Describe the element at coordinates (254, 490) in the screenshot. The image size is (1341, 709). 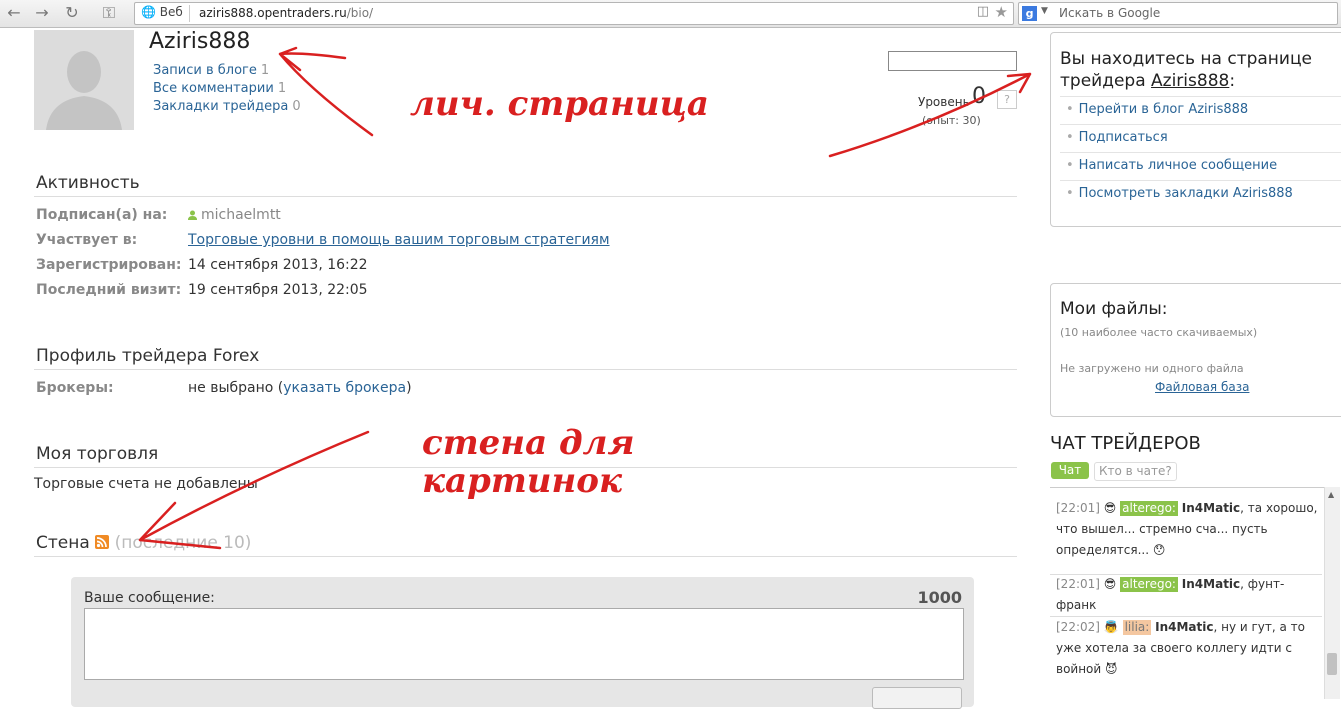
I see `arrow-to-wall` at that location.